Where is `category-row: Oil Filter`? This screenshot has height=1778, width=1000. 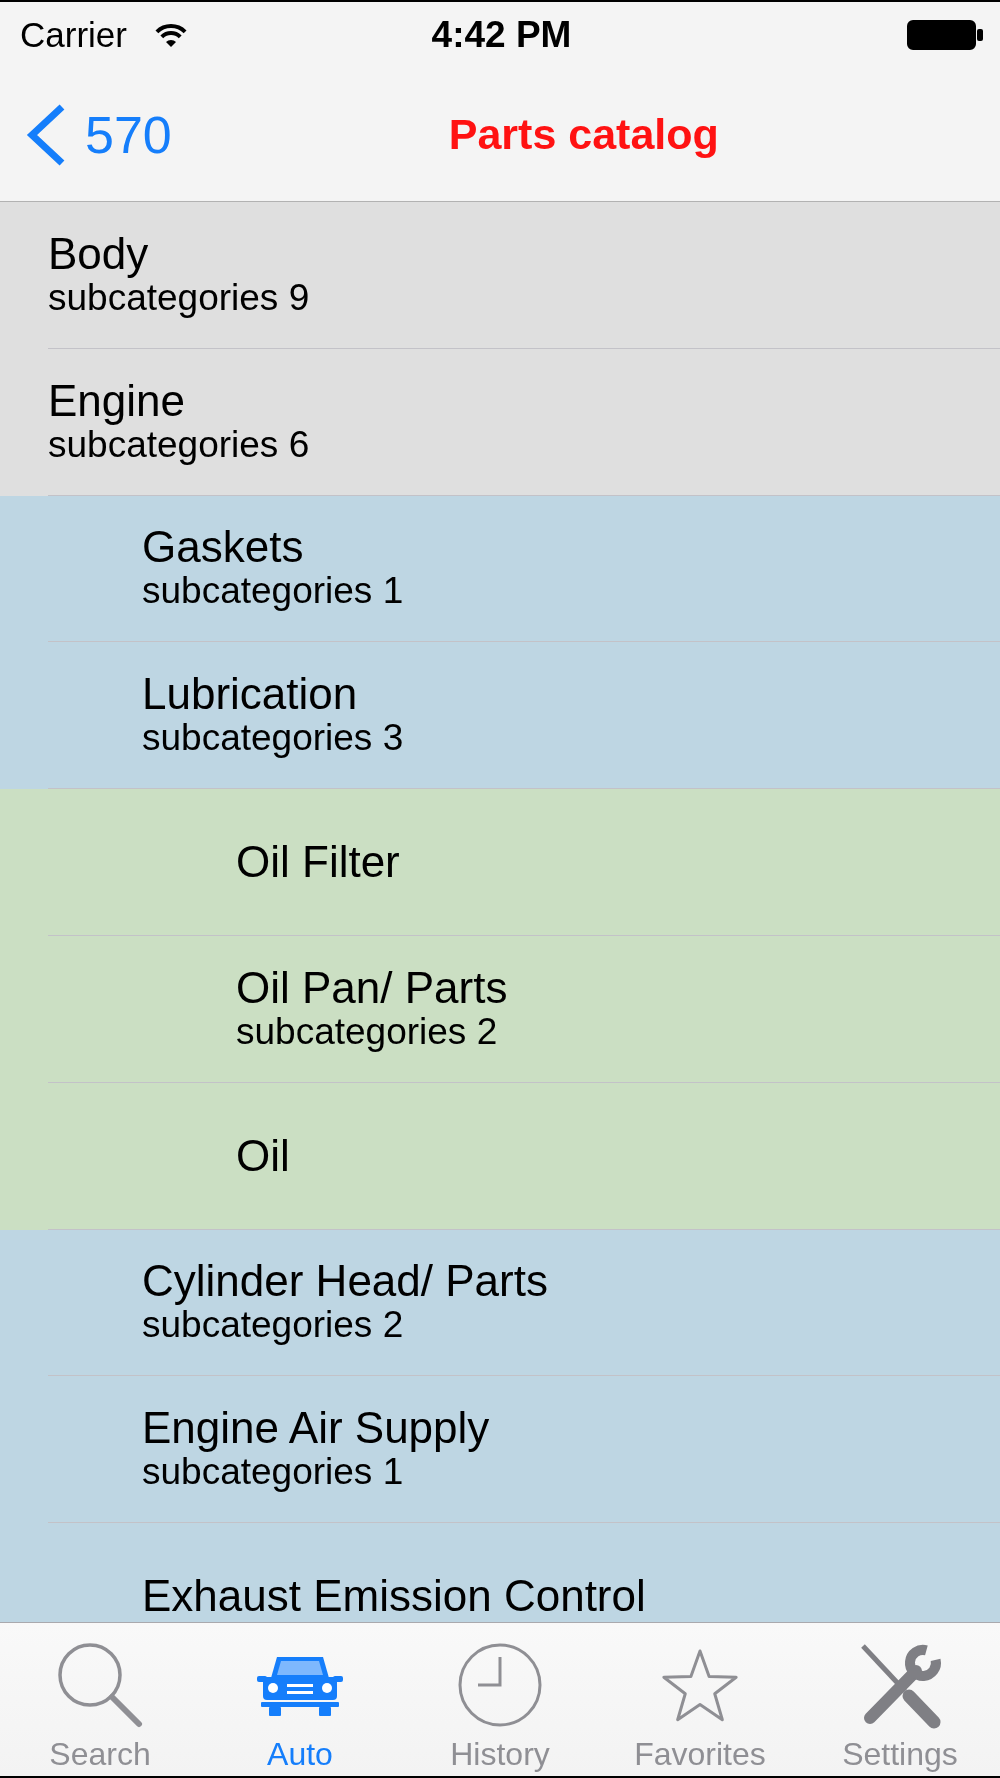
category-row: Oil Filter is located at coordinates (500, 862).